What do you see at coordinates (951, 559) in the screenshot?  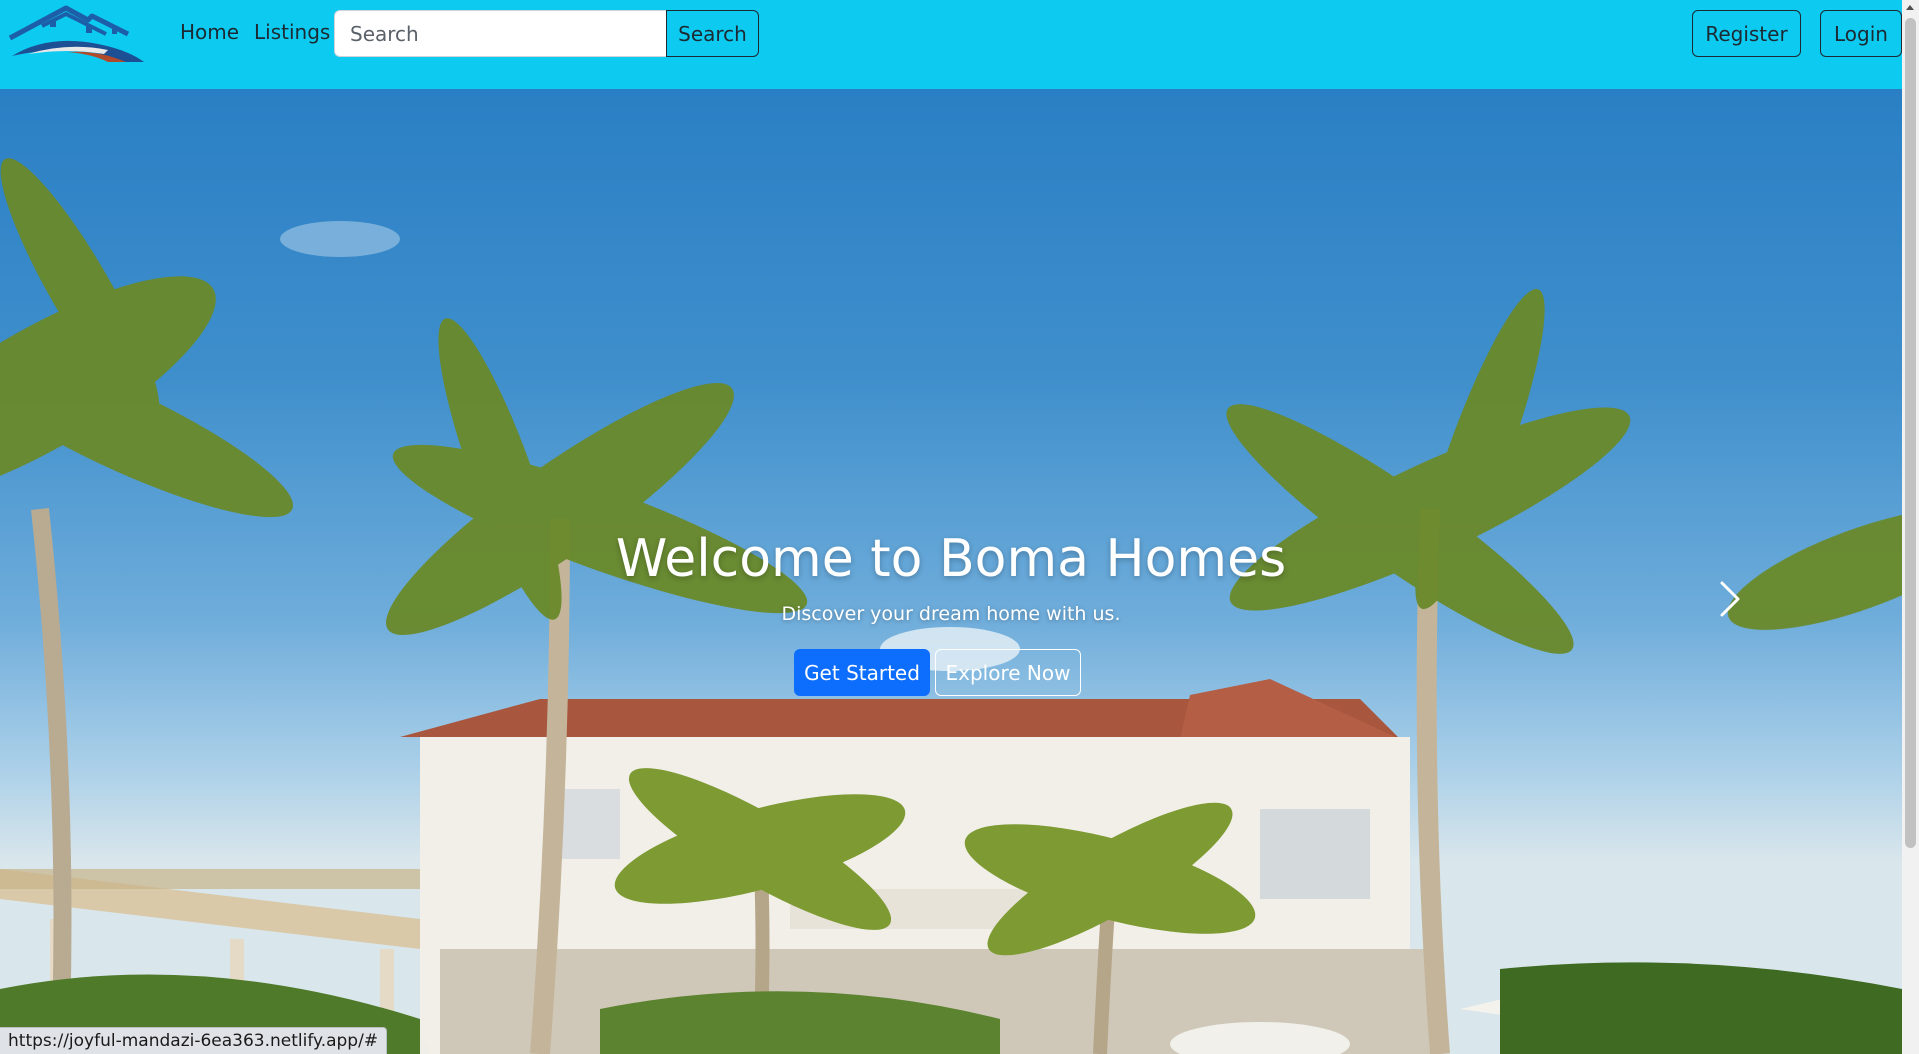 I see `hero-title: Welcome to Boma Homes` at bounding box center [951, 559].